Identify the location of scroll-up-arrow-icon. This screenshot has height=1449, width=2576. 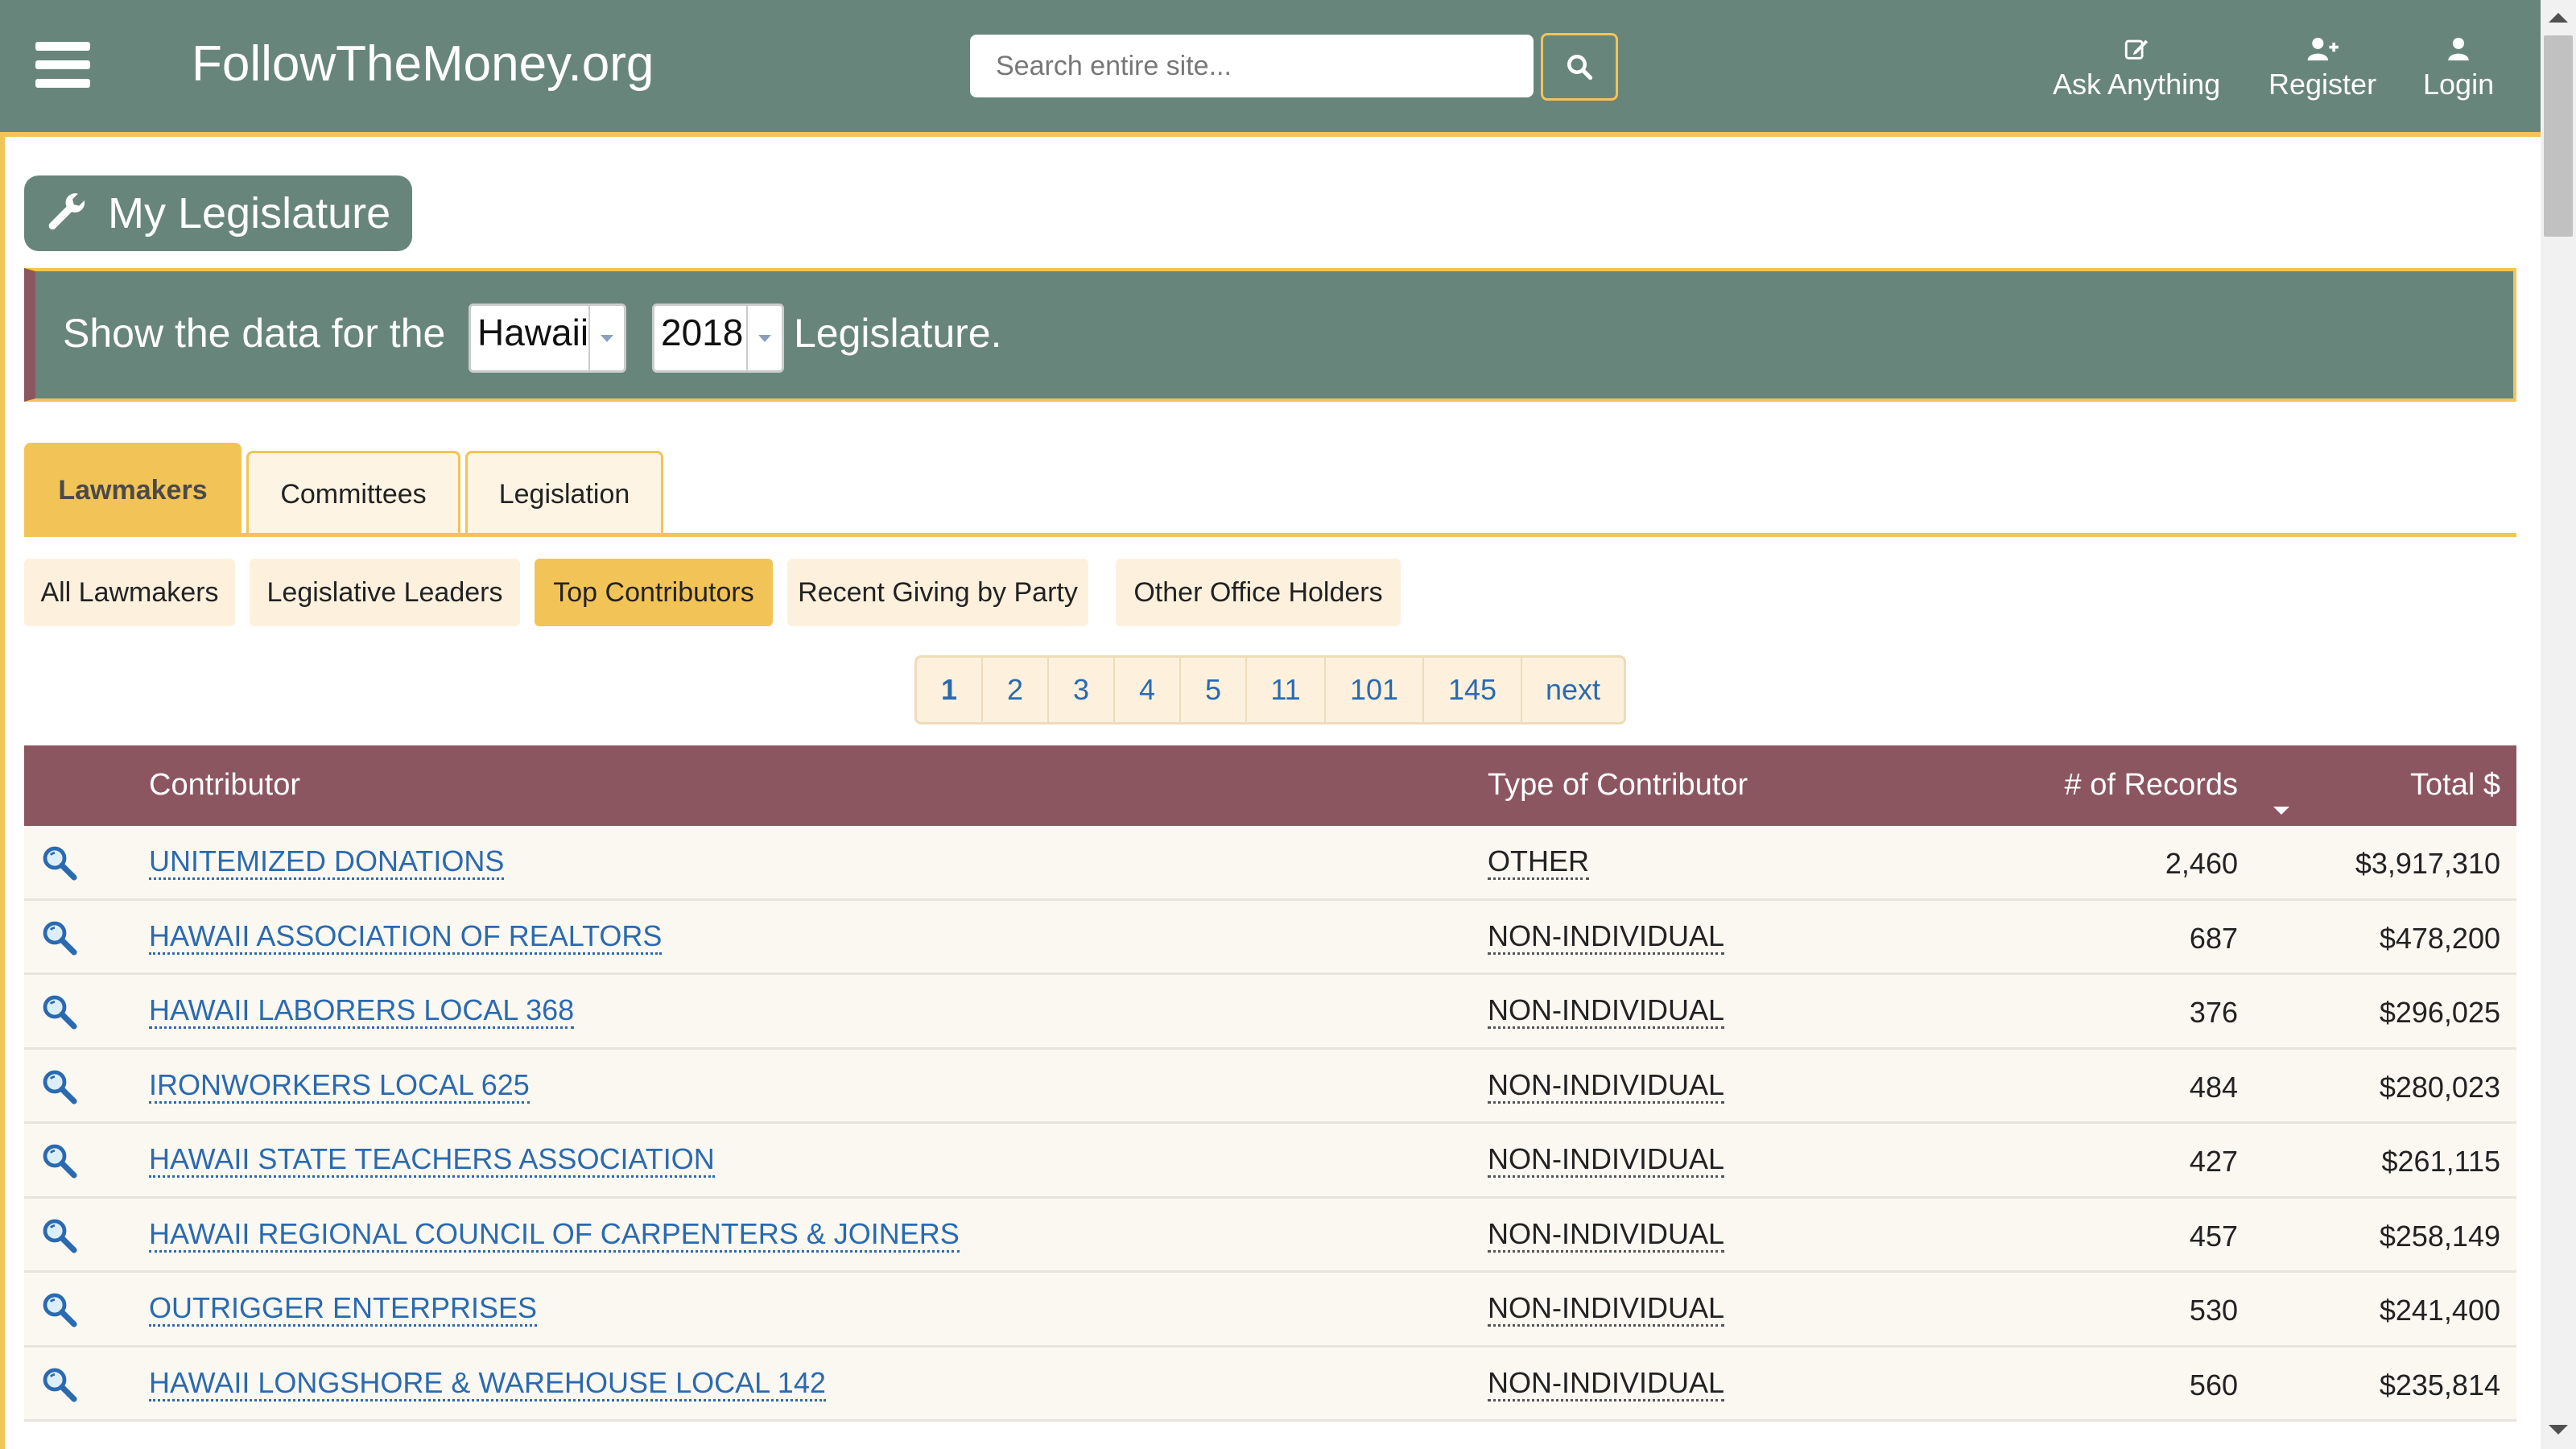
(2558, 18).